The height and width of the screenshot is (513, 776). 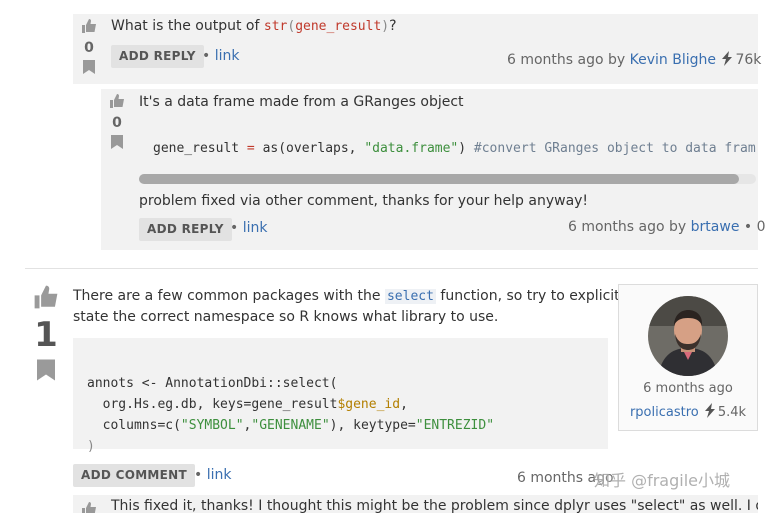 What do you see at coordinates (134, 475) in the screenshot?
I see `add-comment-button: ADD COMMENT` at bounding box center [134, 475].